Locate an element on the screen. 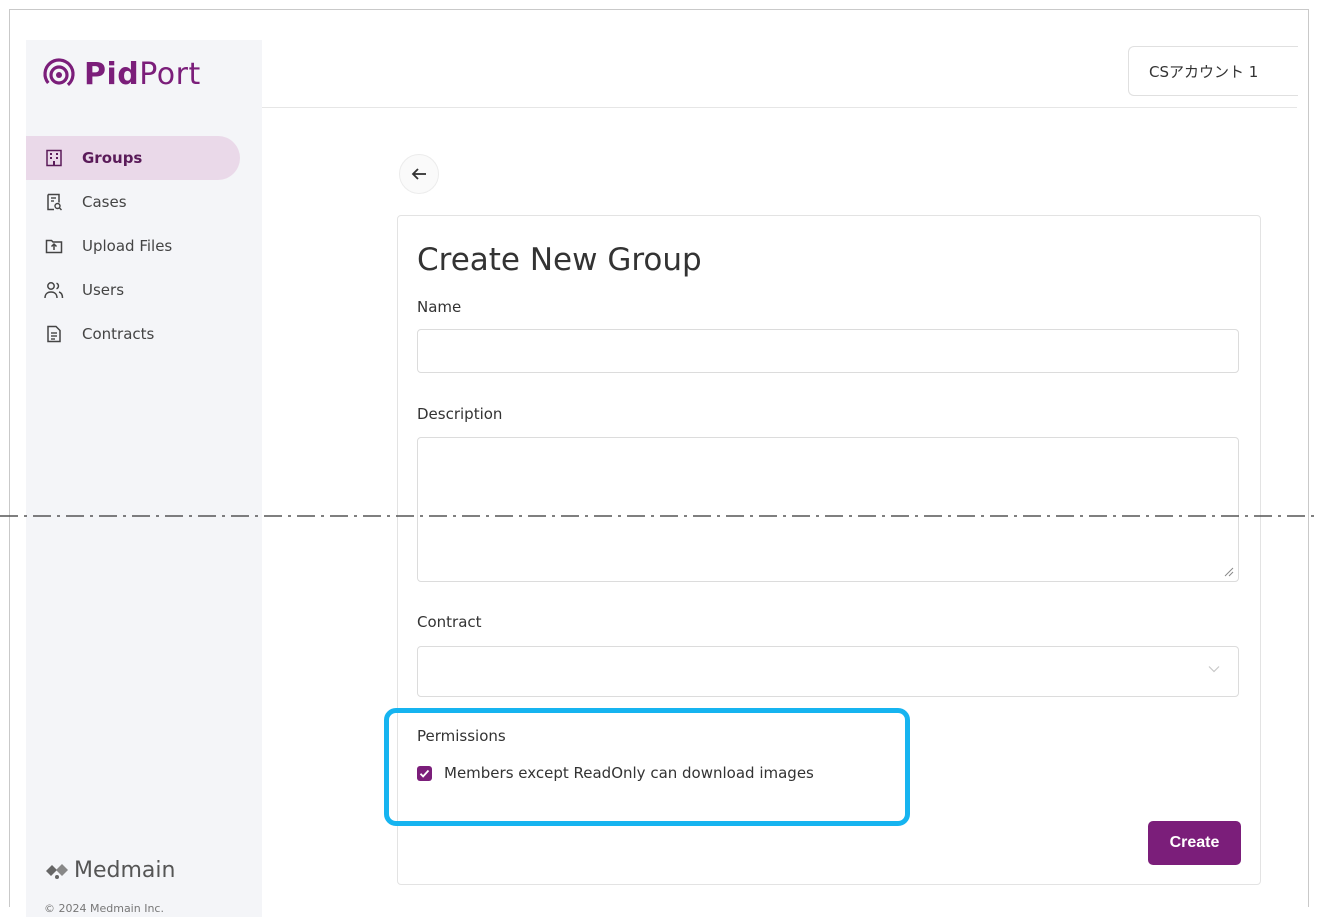  contract-label: Contract is located at coordinates (449, 622).